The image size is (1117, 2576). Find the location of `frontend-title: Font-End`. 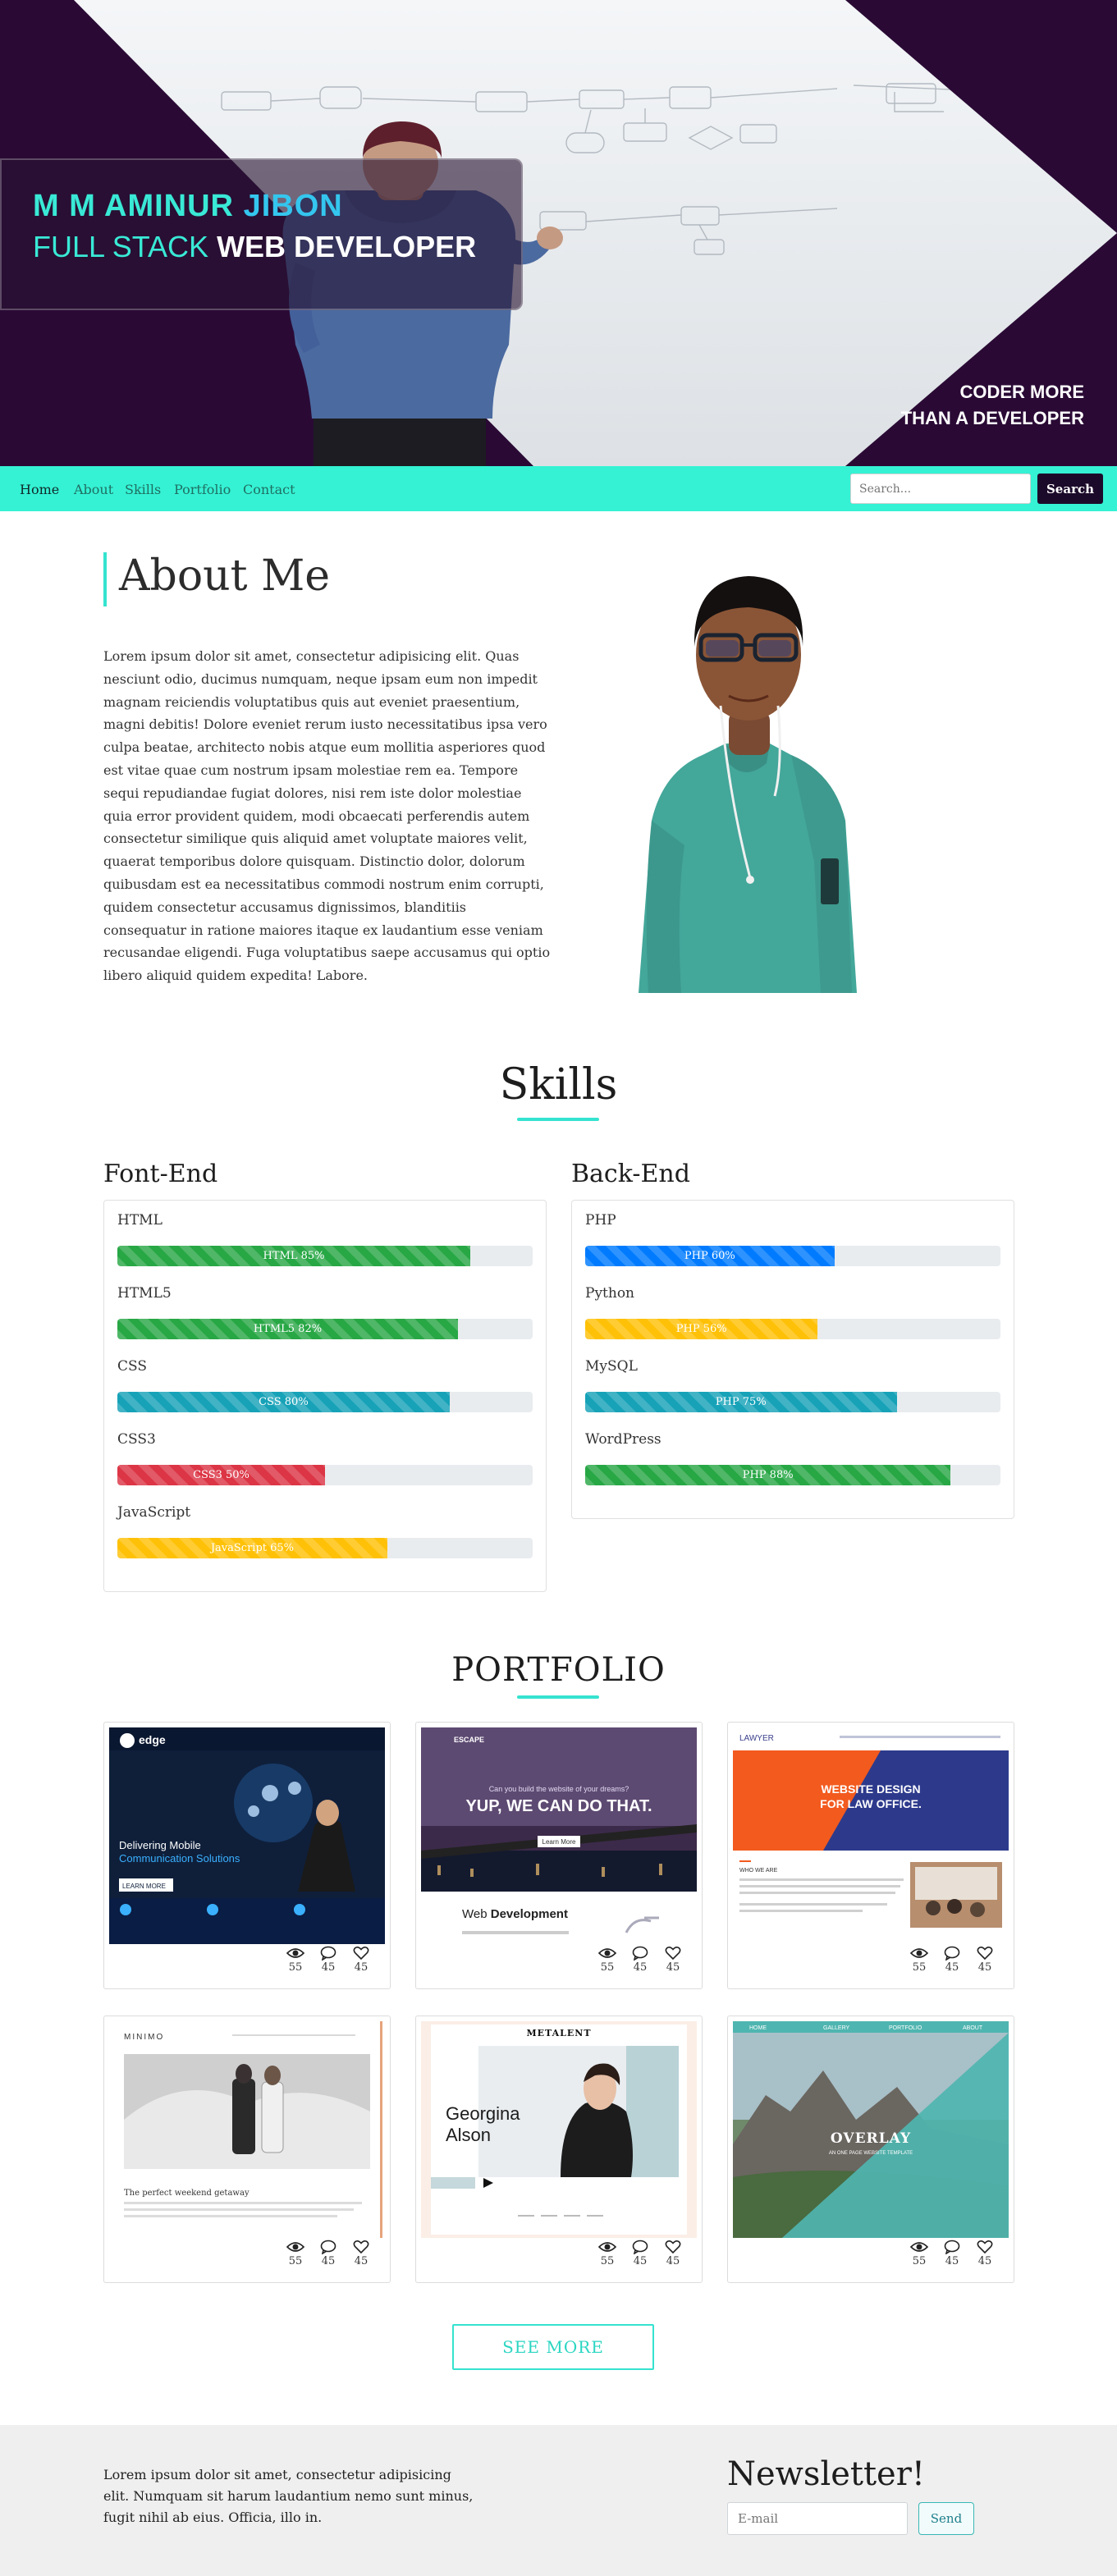

frontend-title: Font-End is located at coordinates (160, 1174).